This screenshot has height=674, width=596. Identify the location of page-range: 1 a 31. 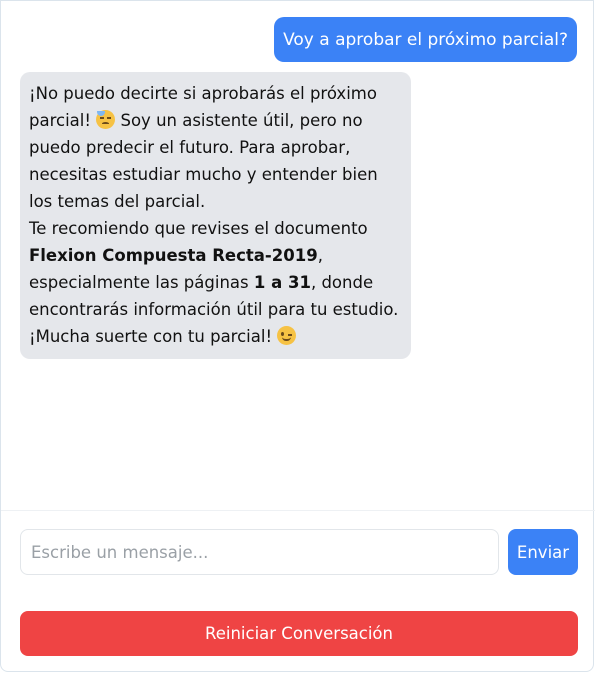
(282, 282).